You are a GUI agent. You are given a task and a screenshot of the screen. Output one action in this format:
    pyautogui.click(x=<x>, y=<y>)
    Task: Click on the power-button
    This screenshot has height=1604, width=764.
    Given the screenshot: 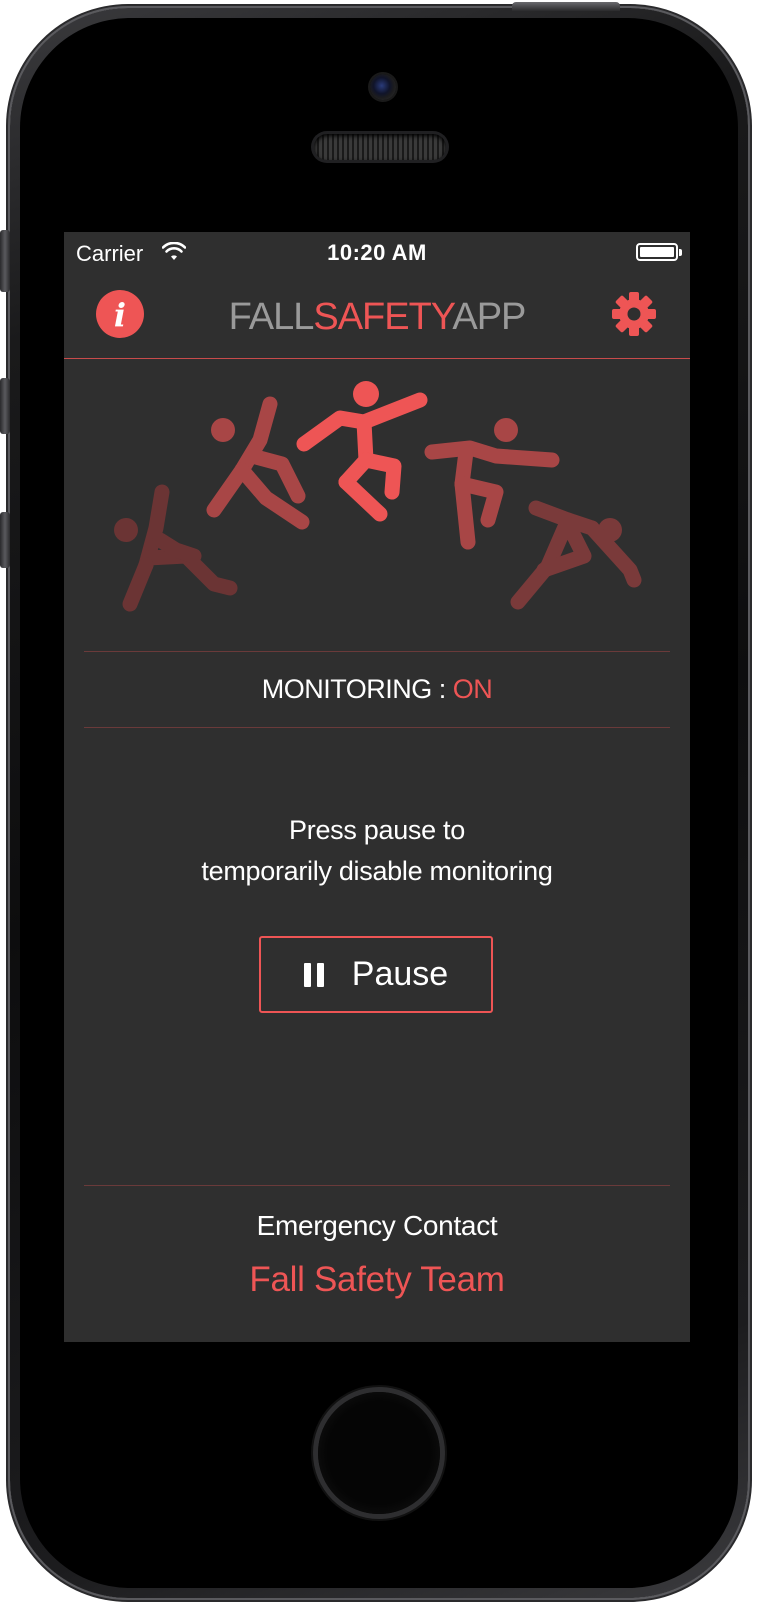 What is the action you would take?
    pyautogui.click(x=566, y=6)
    